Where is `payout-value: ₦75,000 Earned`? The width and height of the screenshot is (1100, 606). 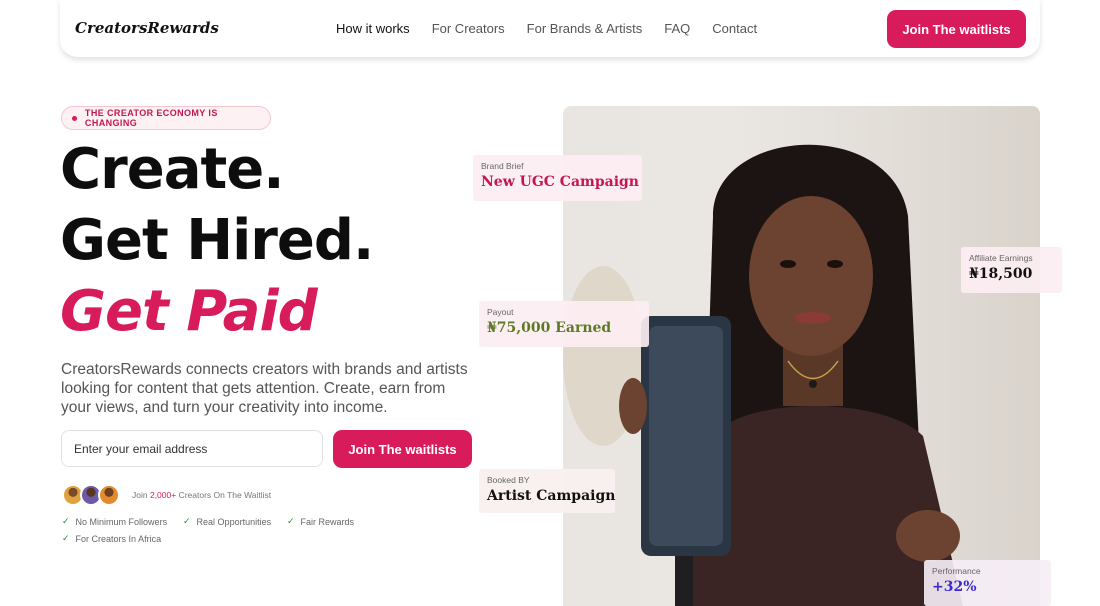 payout-value: ₦75,000 Earned is located at coordinates (549, 328).